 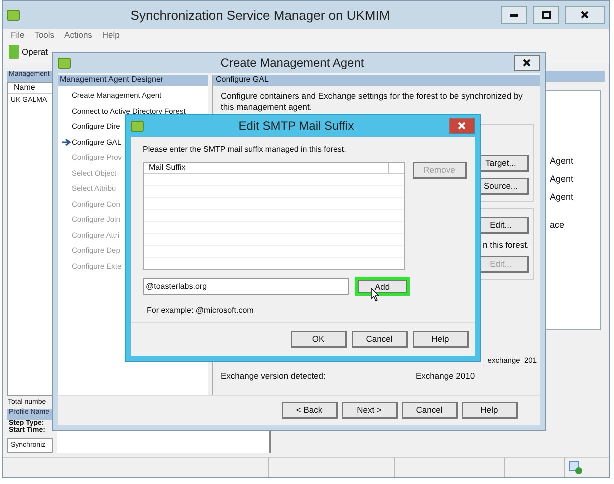 What do you see at coordinates (441, 339) in the screenshot?
I see `dialog-button: Help` at bounding box center [441, 339].